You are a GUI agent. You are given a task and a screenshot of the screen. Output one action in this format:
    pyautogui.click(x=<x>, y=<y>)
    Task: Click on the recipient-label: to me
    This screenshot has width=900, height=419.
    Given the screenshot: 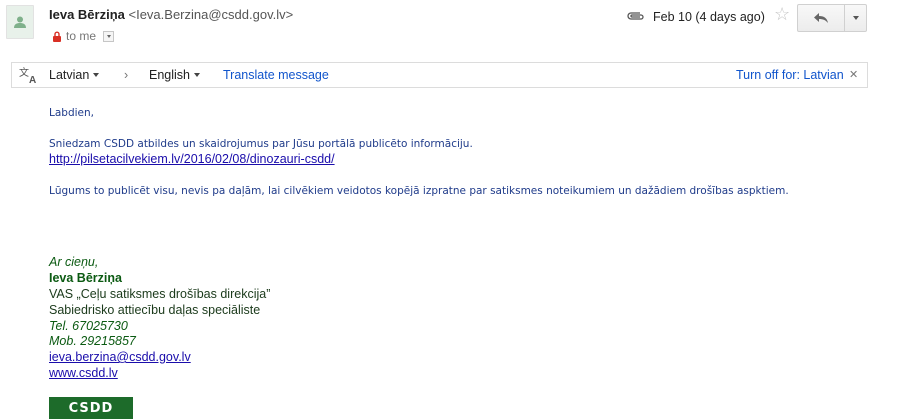 What is the action you would take?
    pyautogui.click(x=81, y=36)
    